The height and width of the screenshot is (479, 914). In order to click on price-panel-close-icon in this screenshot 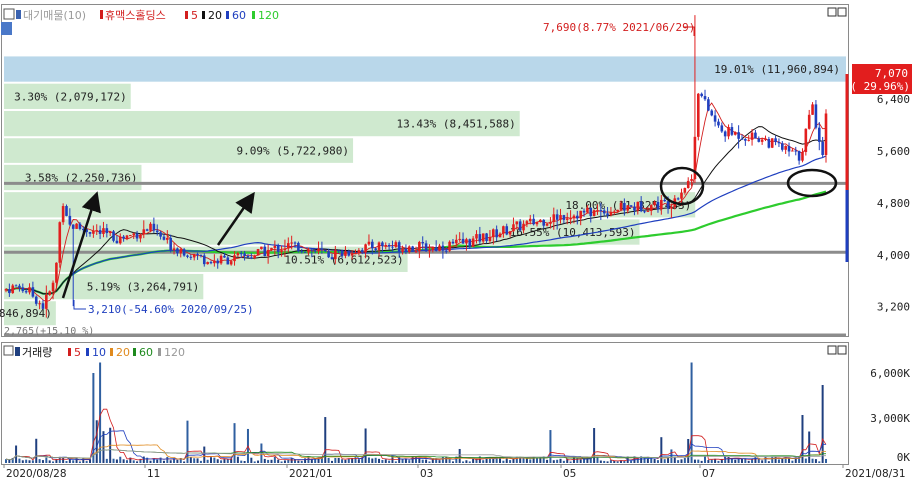, I will do `click(842, 12)`.